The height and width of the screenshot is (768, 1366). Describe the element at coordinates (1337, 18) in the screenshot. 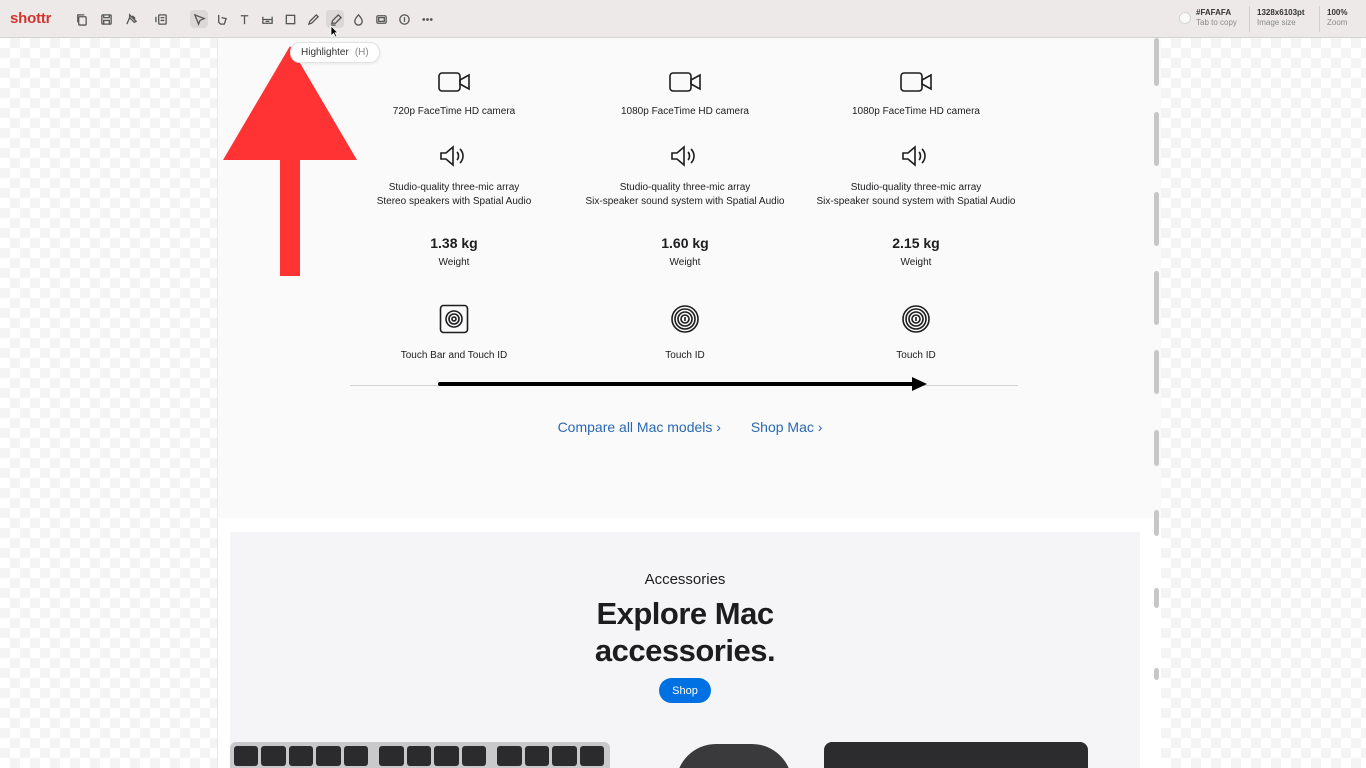

I see `zoom-readout: 100% Zoom` at that location.